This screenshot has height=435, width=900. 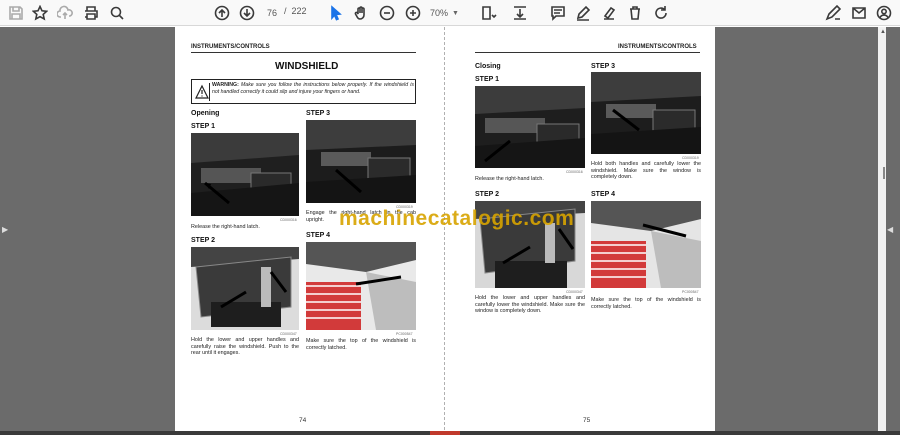 What do you see at coordinates (859, 13) in the screenshot?
I see `email-icon` at bounding box center [859, 13].